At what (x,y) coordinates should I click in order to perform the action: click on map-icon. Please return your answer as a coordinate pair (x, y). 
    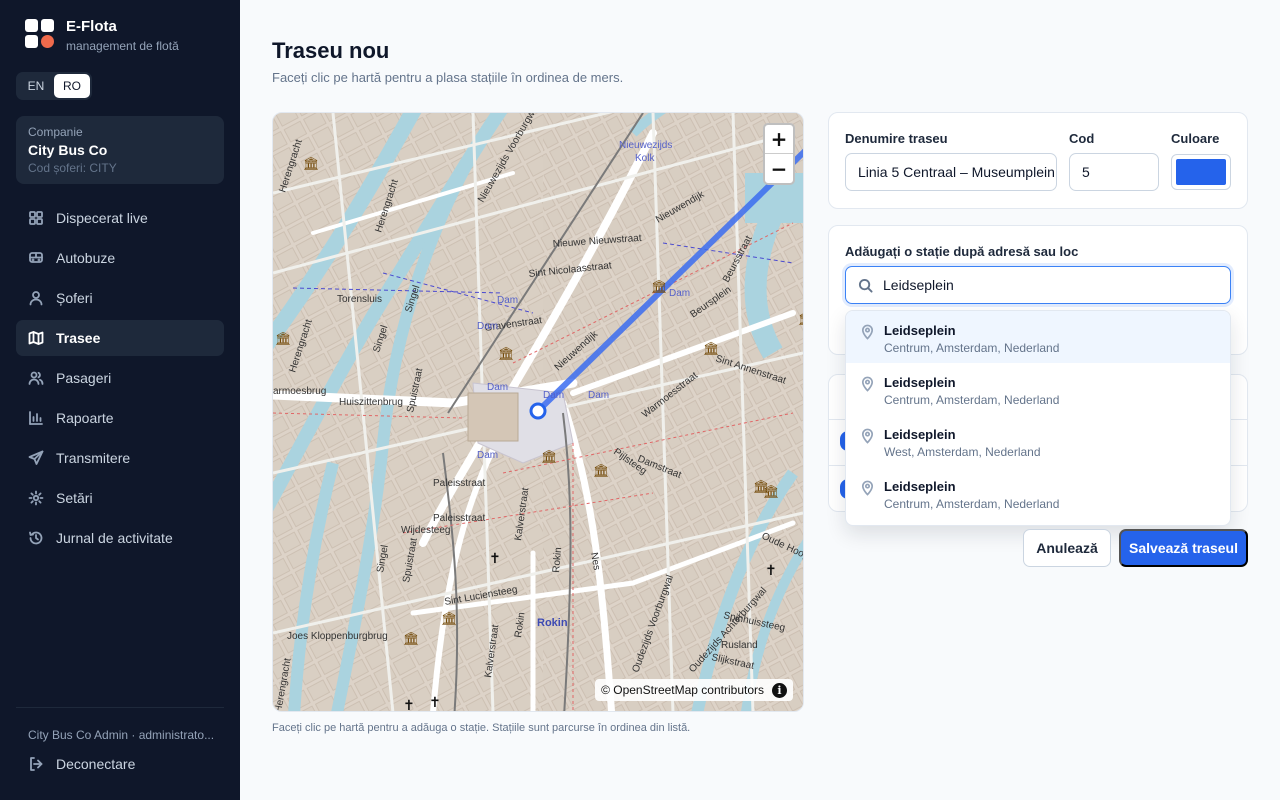
    Looking at the image, I should click on (36, 338).